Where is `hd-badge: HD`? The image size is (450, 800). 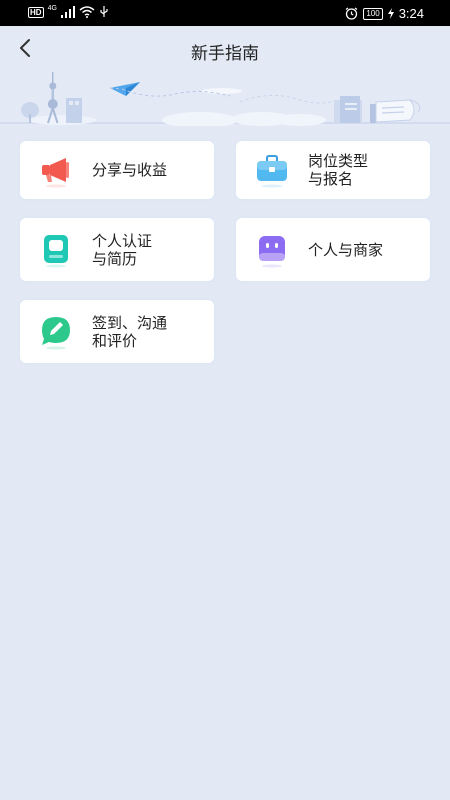
hd-badge: HD is located at coordinates (36, 12).